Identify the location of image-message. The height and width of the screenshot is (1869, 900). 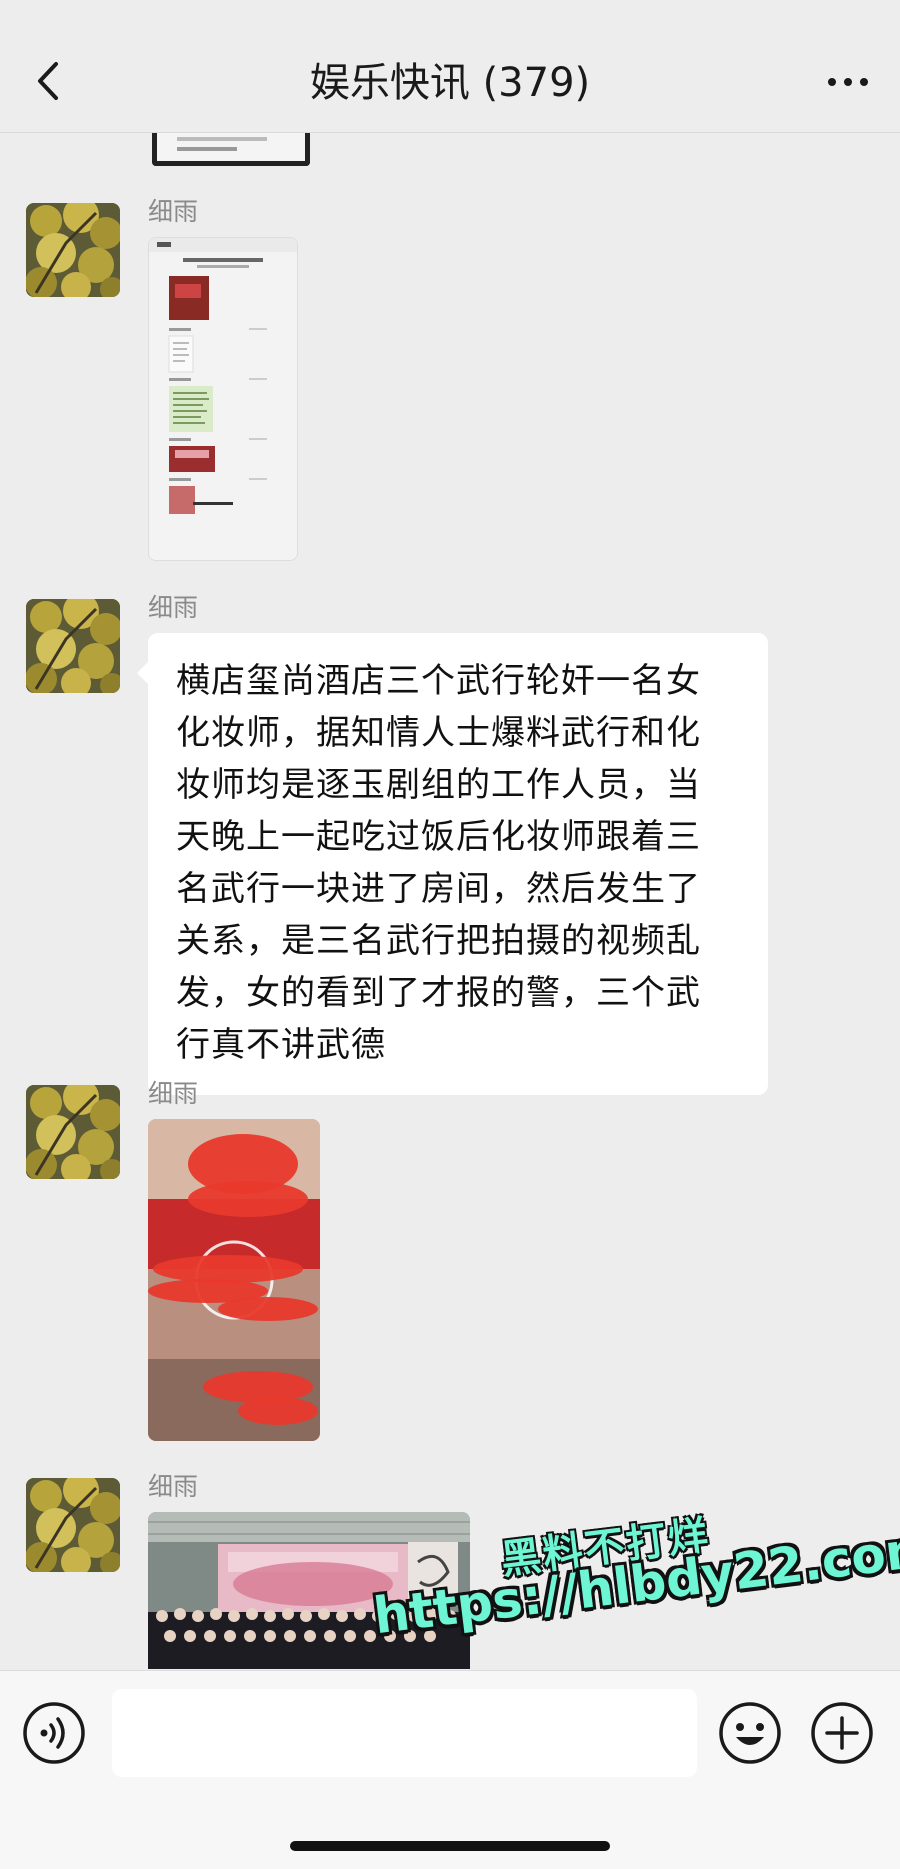
(223, 399).